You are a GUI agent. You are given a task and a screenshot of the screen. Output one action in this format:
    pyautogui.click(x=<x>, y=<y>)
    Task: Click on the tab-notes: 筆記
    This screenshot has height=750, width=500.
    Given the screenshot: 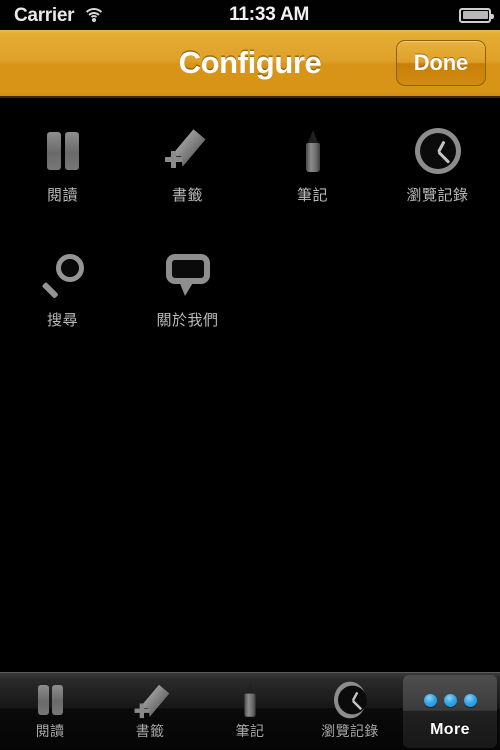 What is the action you would take?
    pyautogui.click(x=250, y=711)
    